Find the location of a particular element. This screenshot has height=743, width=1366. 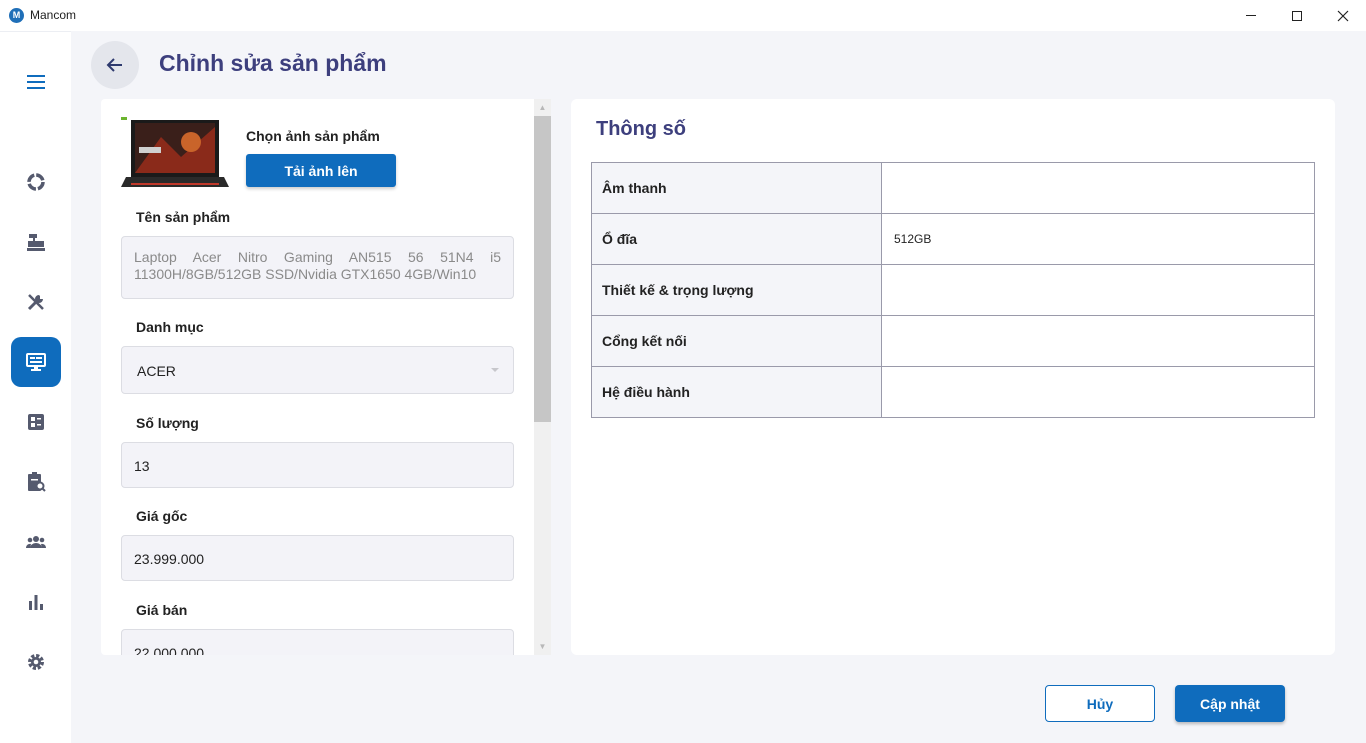

quantity-label: Số lượng is located at coordinates (167, 423).